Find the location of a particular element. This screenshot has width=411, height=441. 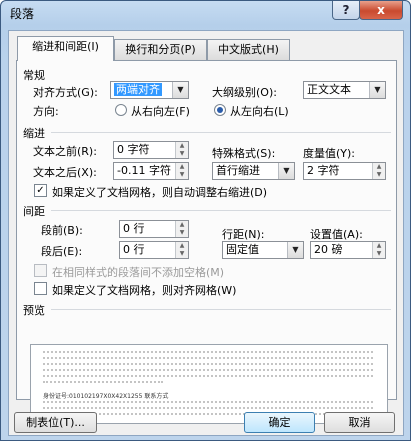

title-bar: 段落 ? x is located at coordinates (205, 13).